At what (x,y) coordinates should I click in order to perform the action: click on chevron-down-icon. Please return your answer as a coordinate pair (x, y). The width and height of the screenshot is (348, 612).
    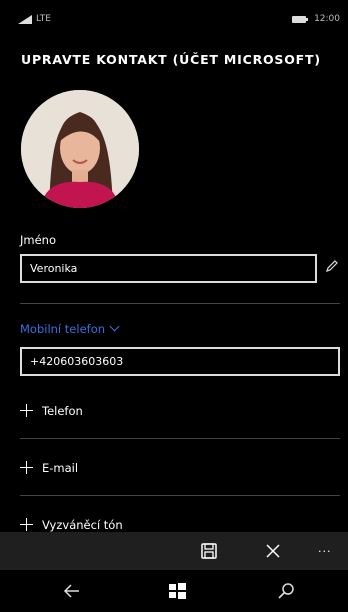
    Looking at the image, I should click on (114, 326).